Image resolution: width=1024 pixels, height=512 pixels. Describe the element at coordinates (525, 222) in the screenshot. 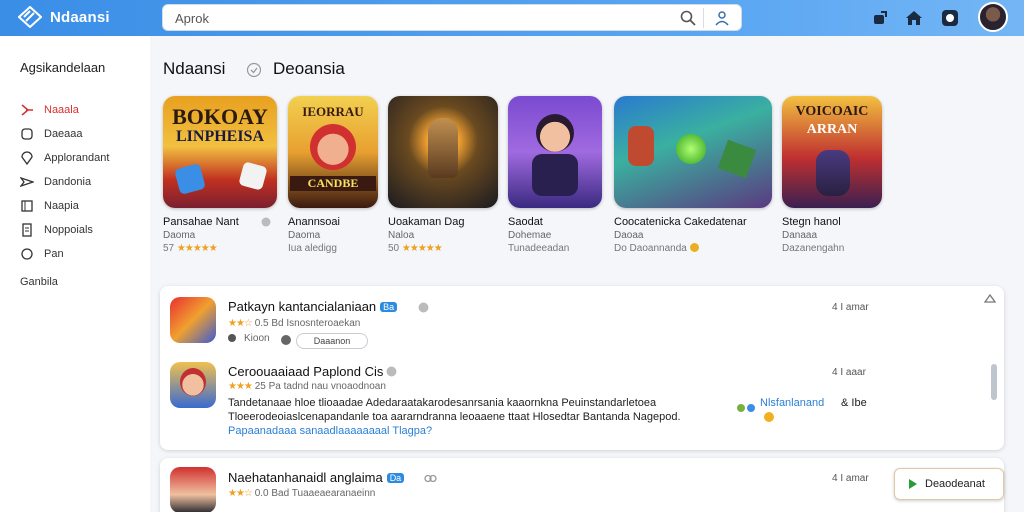

I see `card-name: Saodat` at that location.